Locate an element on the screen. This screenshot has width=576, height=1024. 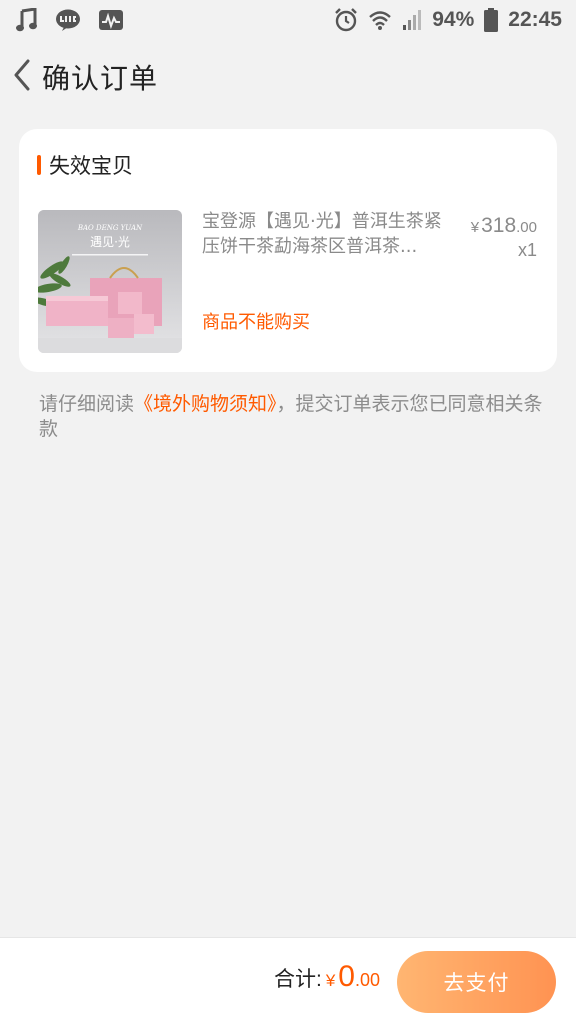
product-price: ¥ 318 .00 is located at coordinates (504, 226).